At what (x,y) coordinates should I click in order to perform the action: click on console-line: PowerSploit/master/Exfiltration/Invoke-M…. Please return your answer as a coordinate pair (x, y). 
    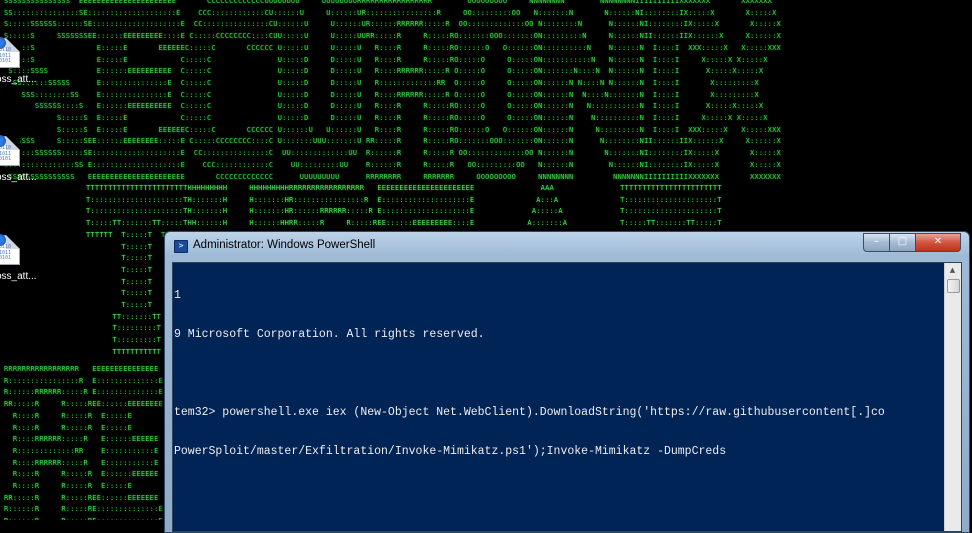
    Looking at the image, I should click on (450, 451).